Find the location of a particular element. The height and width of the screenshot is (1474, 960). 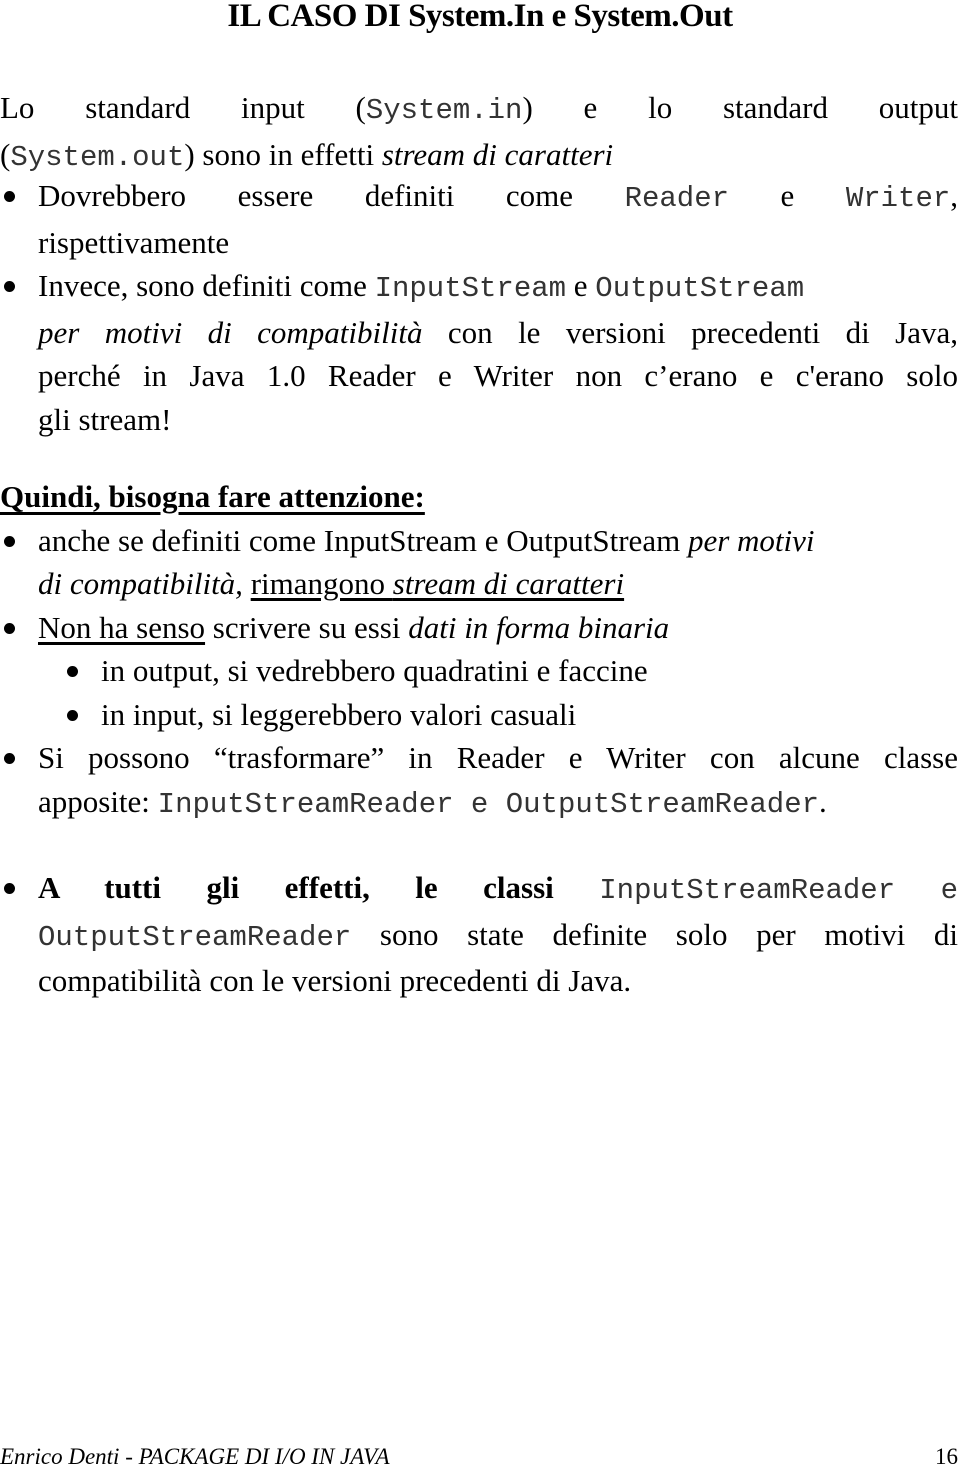

item-italic: di compatibilità, is located at coordinates (140, 583).